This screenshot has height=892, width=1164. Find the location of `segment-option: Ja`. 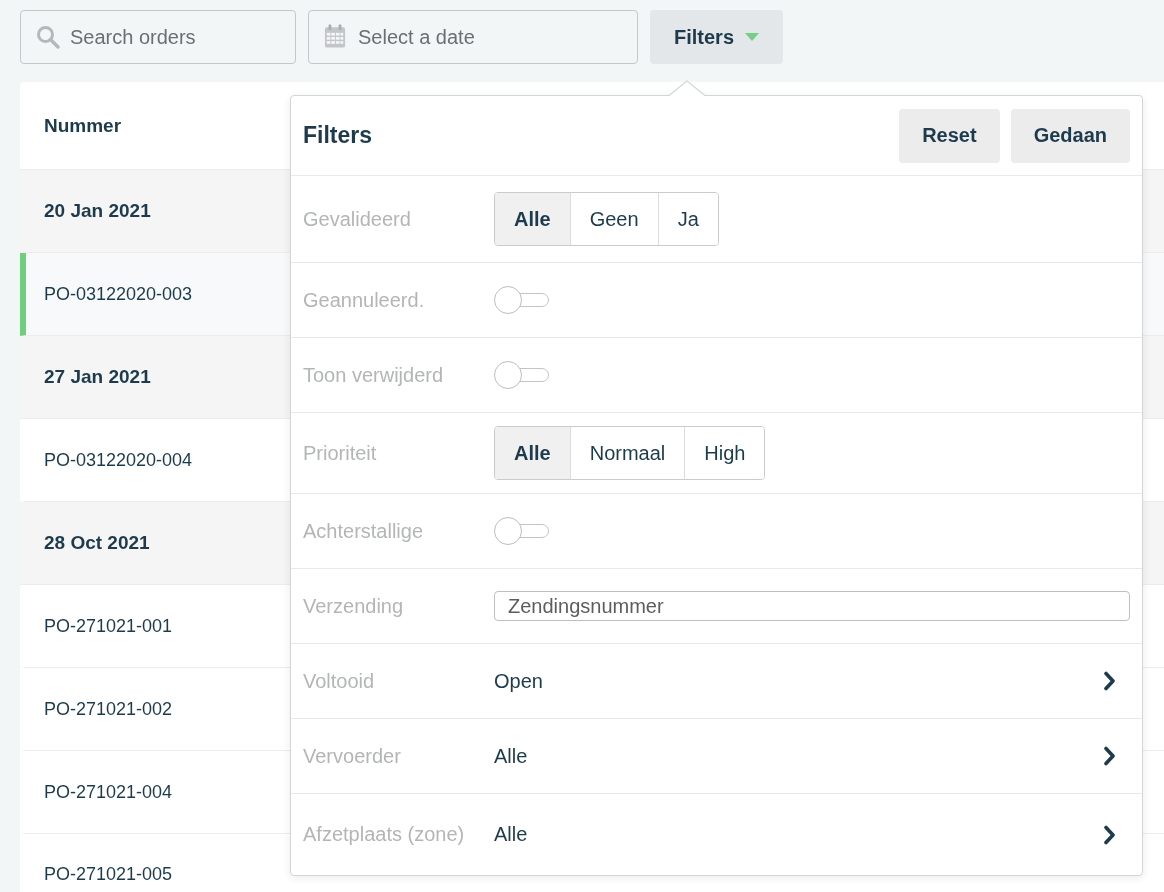

segment-option: Ja is located at coordinates (687, 219).